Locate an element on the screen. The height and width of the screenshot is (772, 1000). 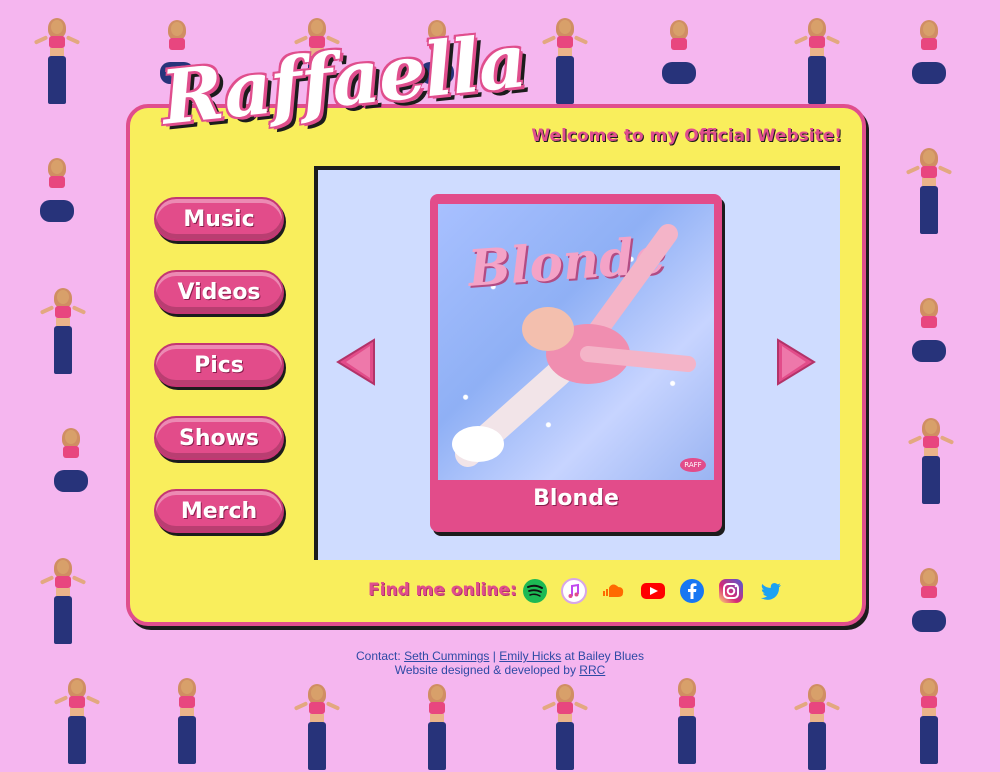
apple-music-icon is located at coordinates (574, 591).